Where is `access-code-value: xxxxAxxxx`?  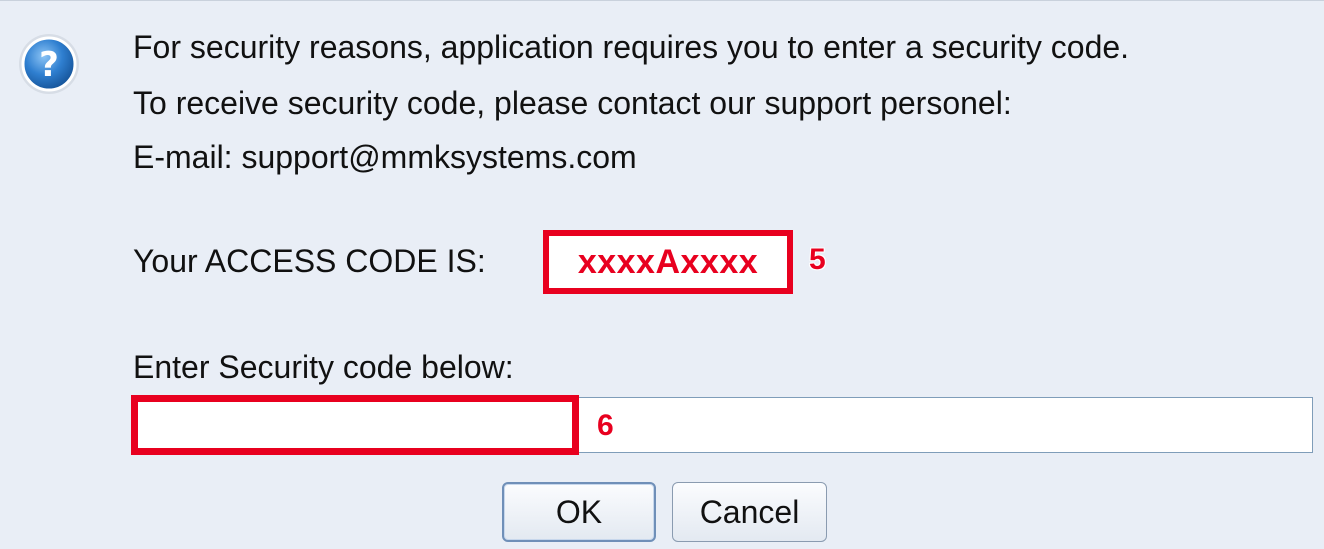 access-code-value: xxxxAxxxx is located at coordinates (668, 261).